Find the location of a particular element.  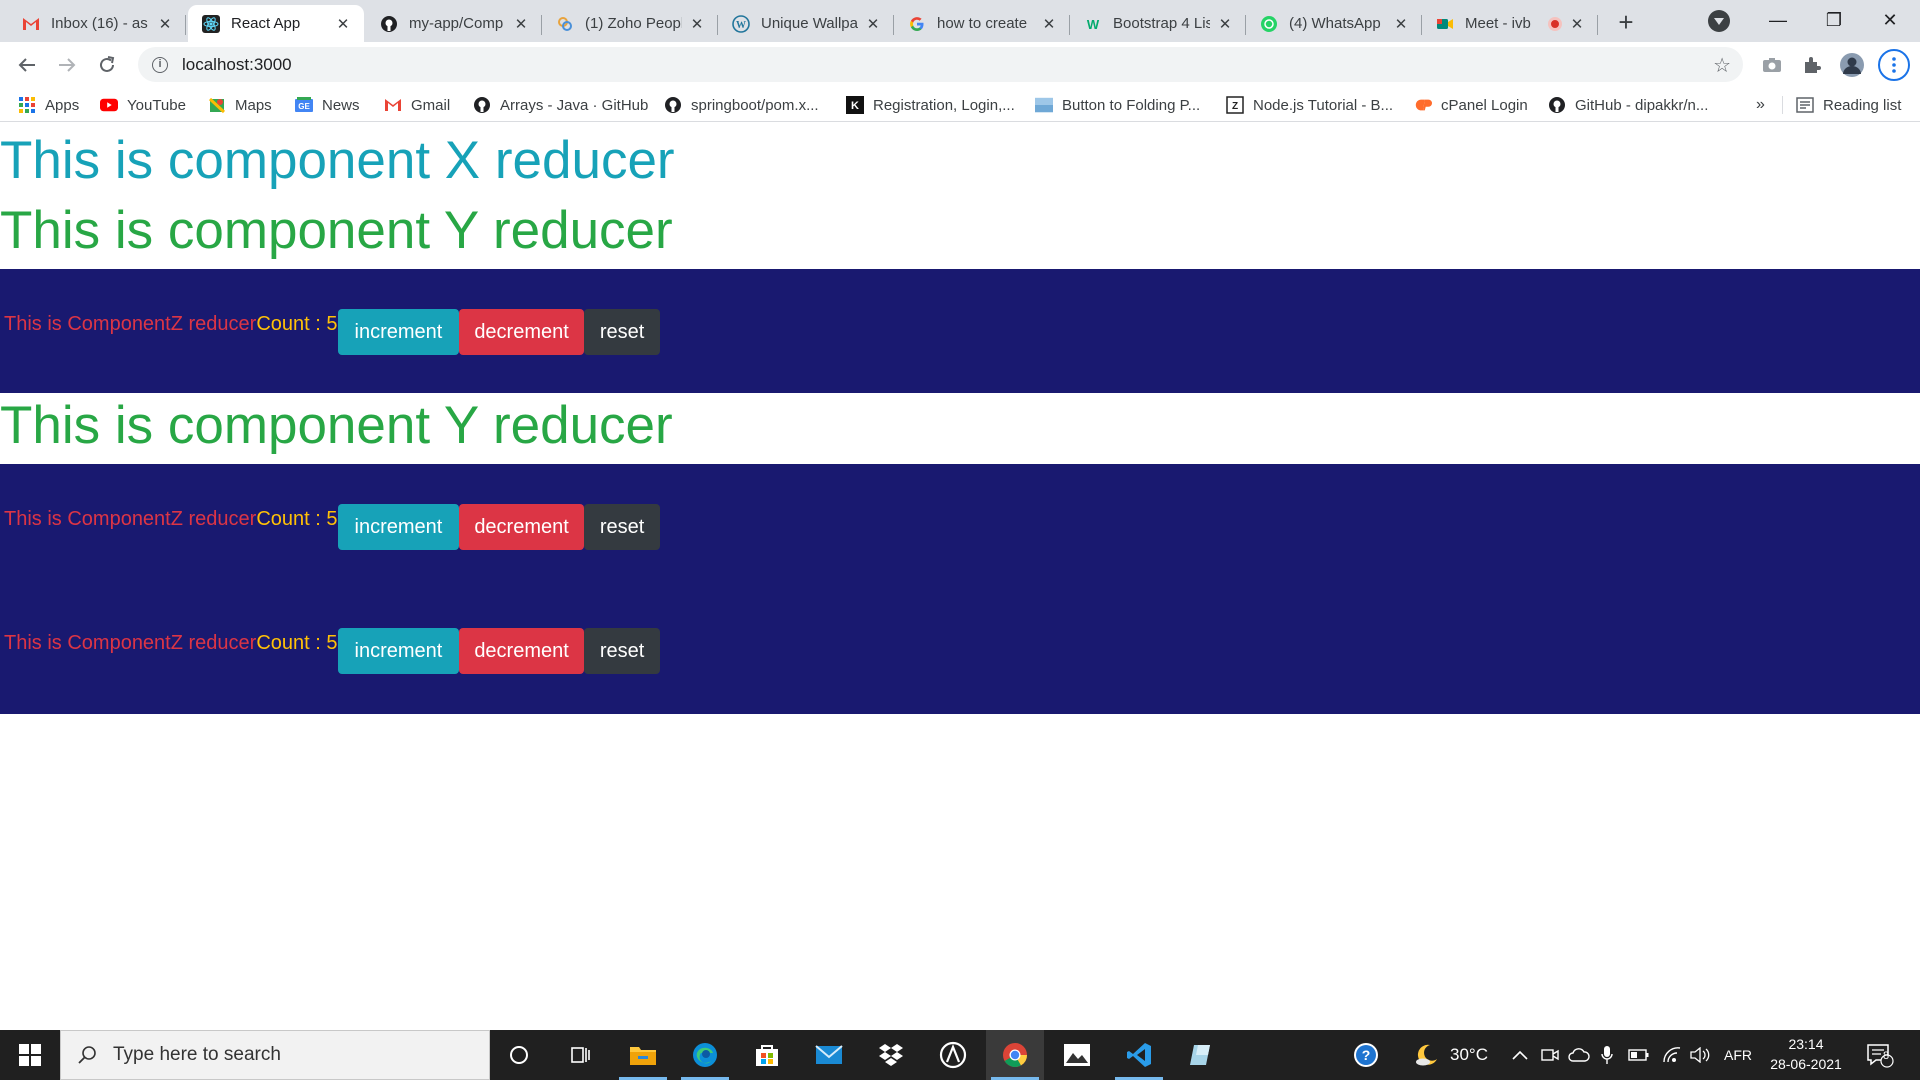

bookmark-arrays-github: Arrays - Java · GitHub is located at coordinates (560, 105).